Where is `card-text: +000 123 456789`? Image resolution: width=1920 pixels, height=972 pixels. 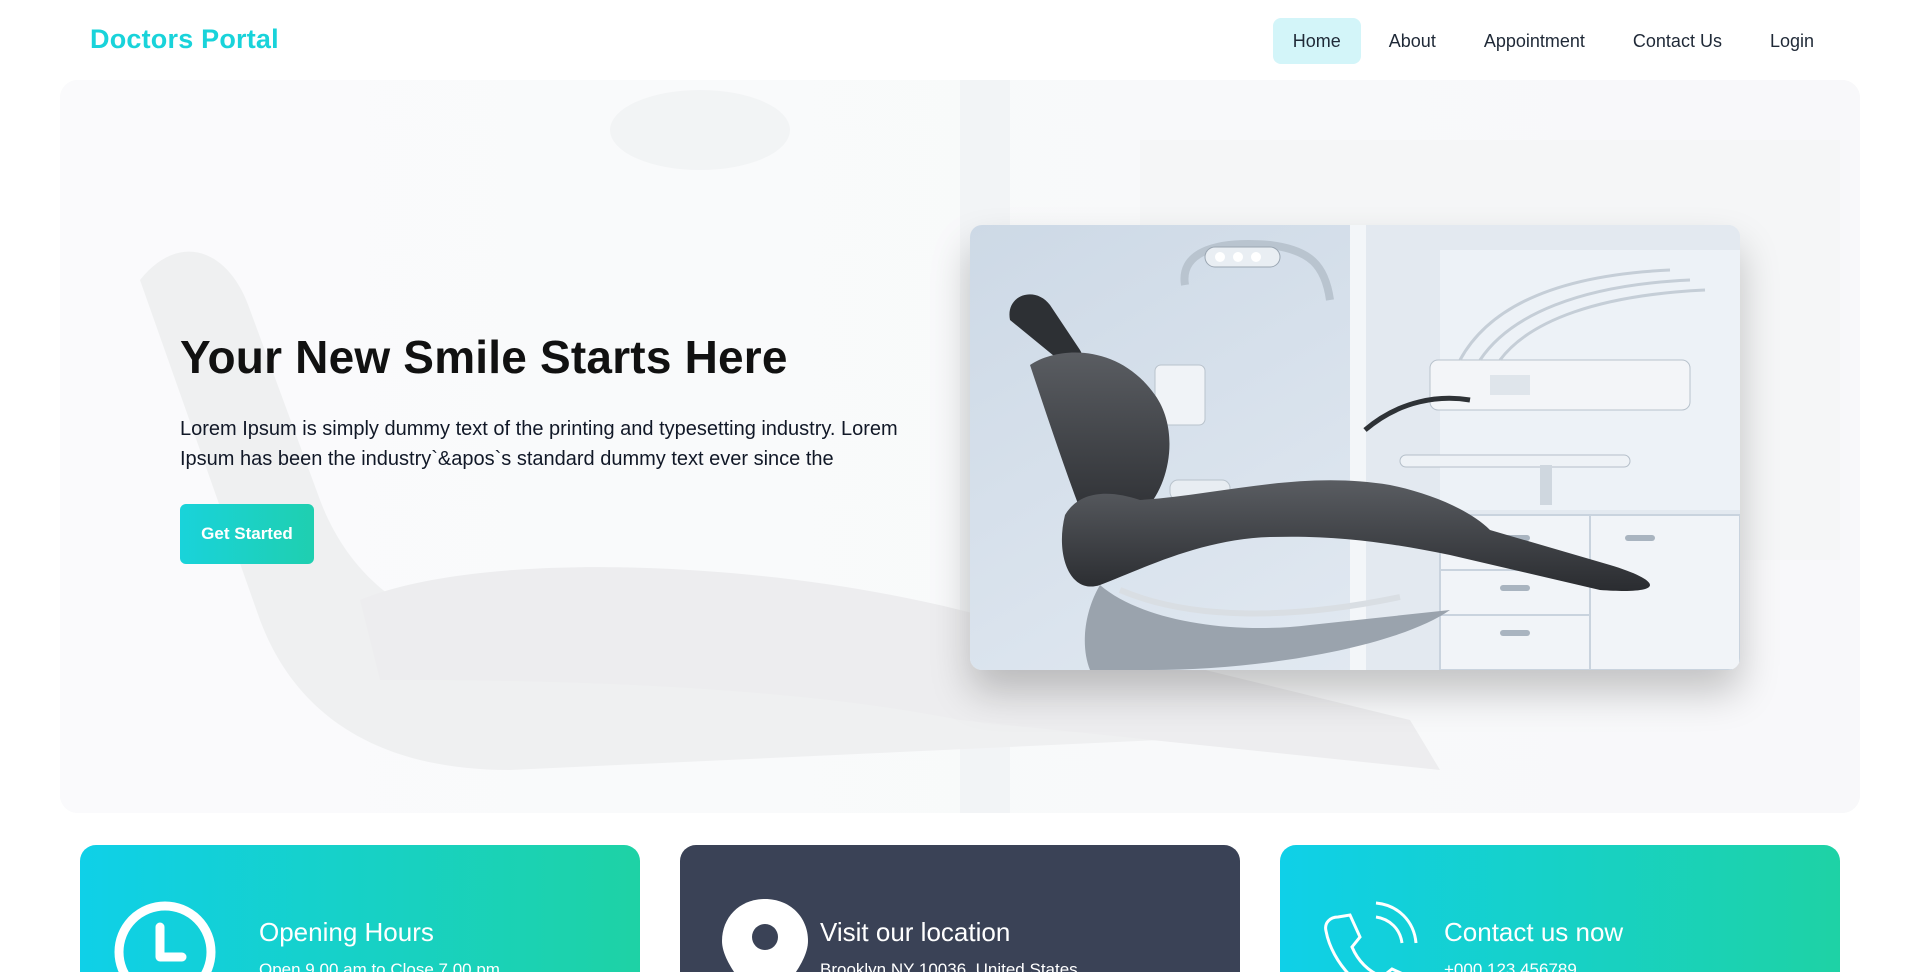
card-text: +000 123 456789 is located at coordinates (1510, 966).